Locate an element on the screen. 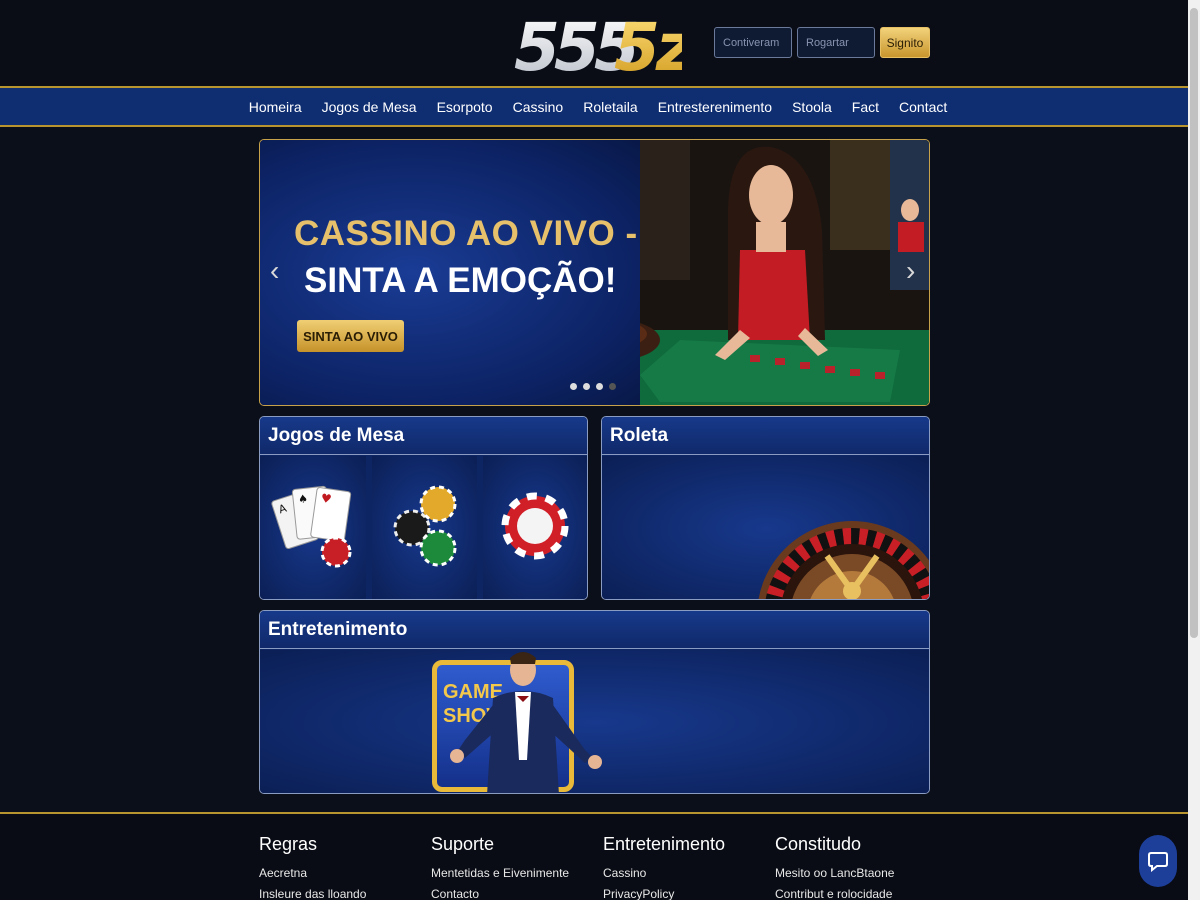  signin-button: Signito is located at coordinates (905, 42).